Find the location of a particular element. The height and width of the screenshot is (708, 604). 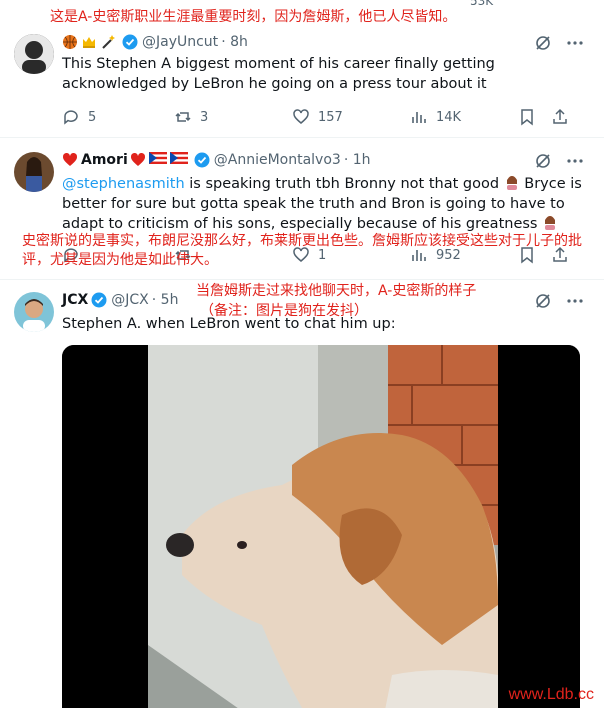

tweet-time: · 5h is located at coordinates (165, 300).